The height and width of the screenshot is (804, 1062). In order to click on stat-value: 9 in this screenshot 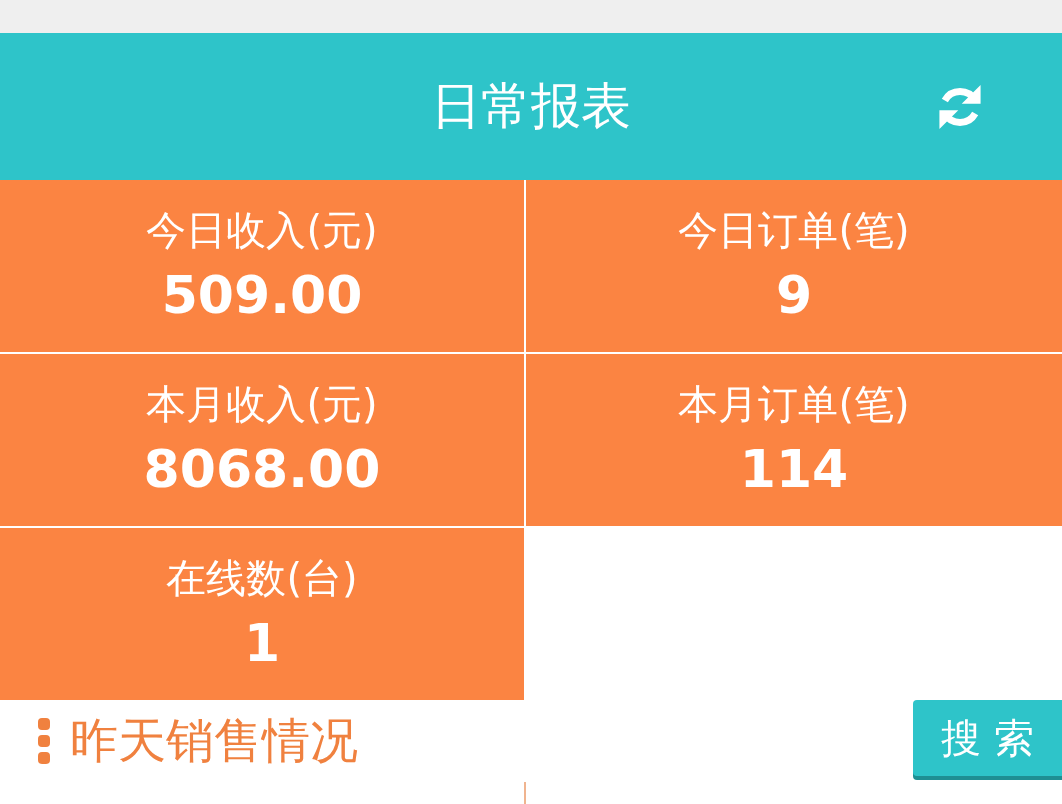, I will do `click(794, 295)`.